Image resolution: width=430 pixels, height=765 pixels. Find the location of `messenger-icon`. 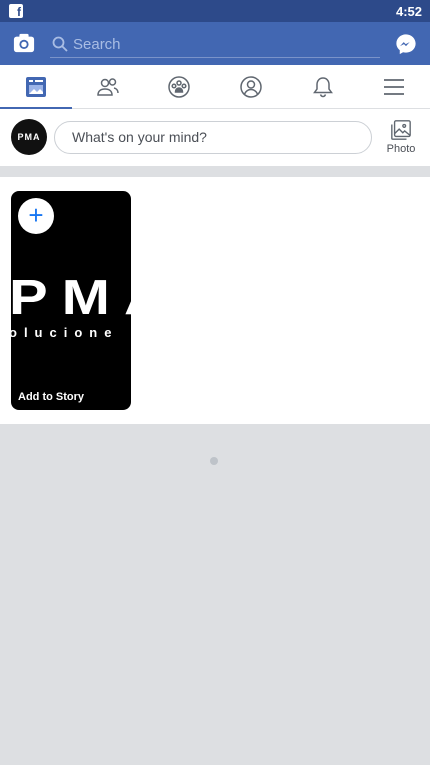

messenger-icon is located at coordinates (406, 44).